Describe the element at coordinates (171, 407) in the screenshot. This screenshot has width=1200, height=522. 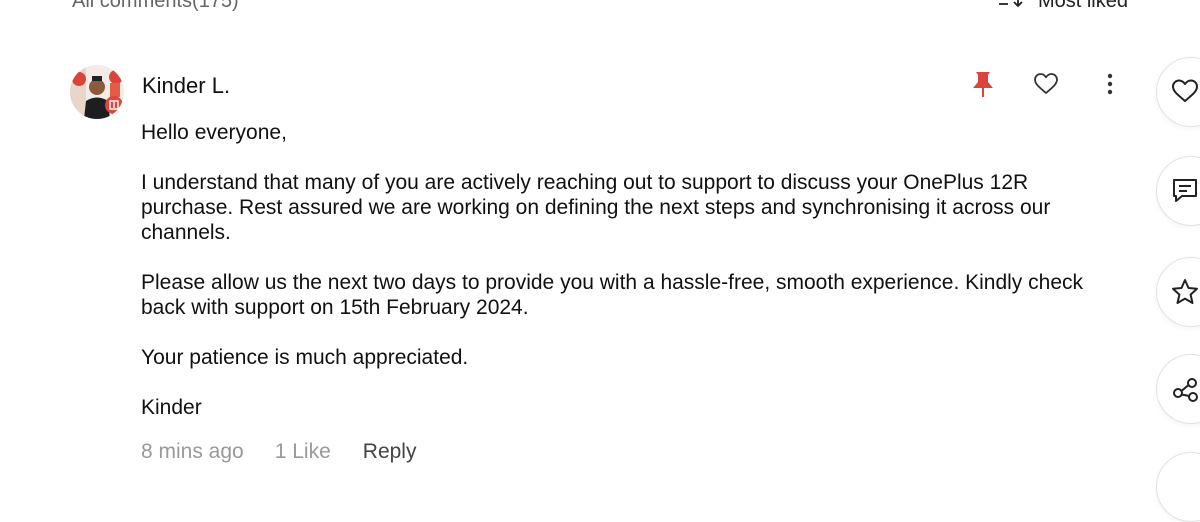
I see `comment-signature: Kinder` at that location.